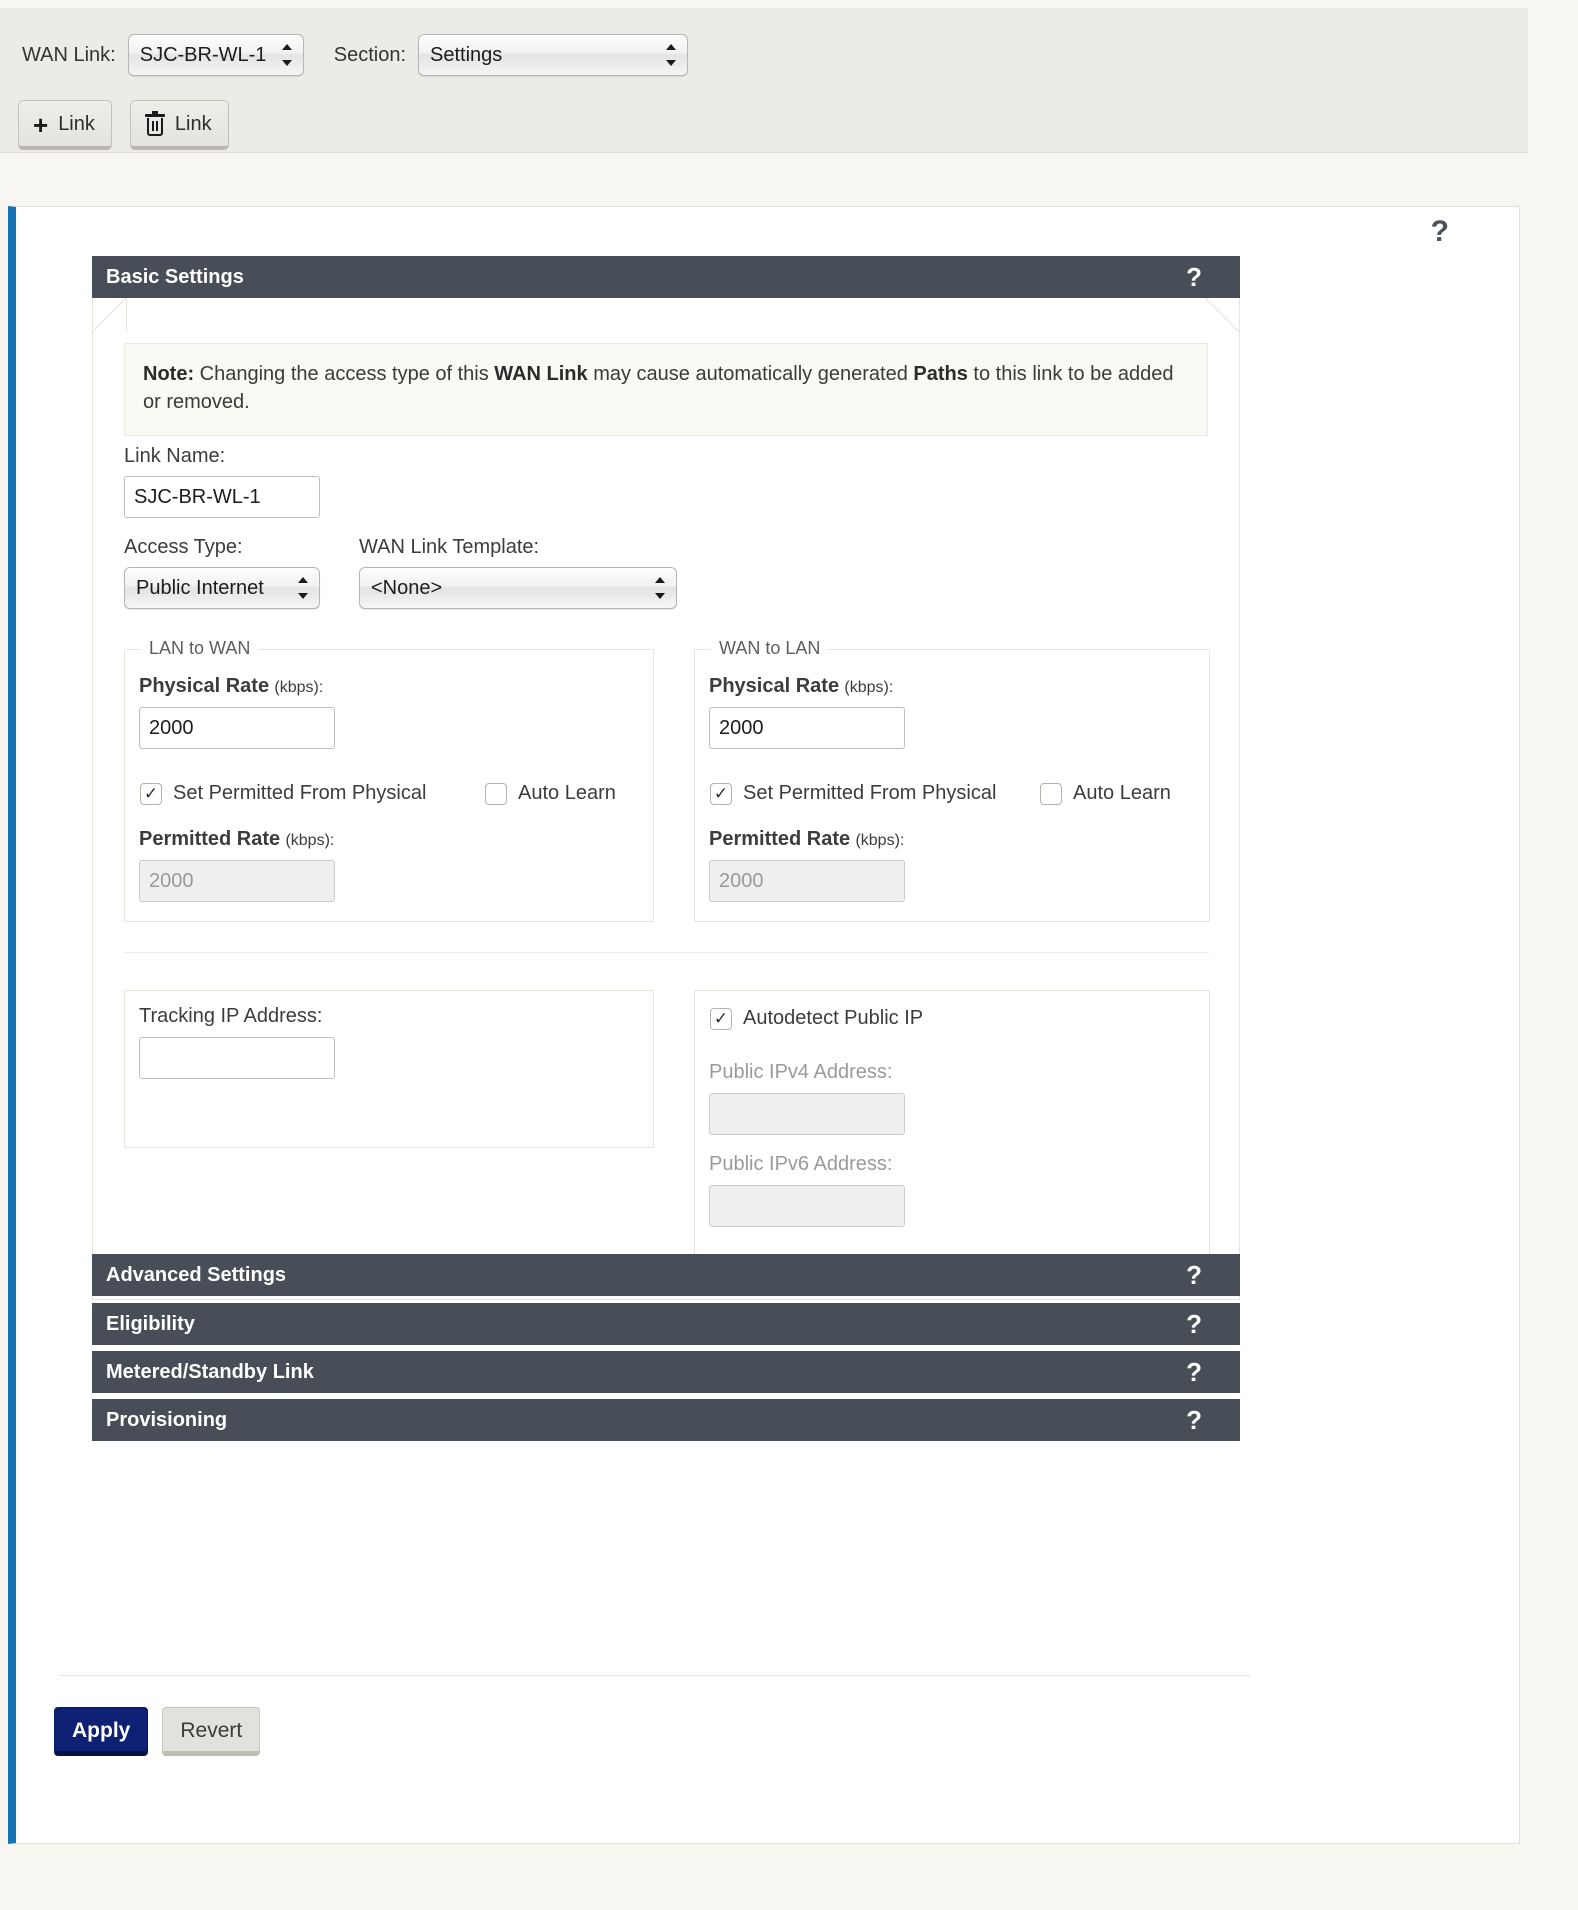 The image size is (1578, 1910). What do you see at coordinates (151, 793) in the screenshot?
I see `lan-set-permitted-checkbox` at bounding box center [151, 793].